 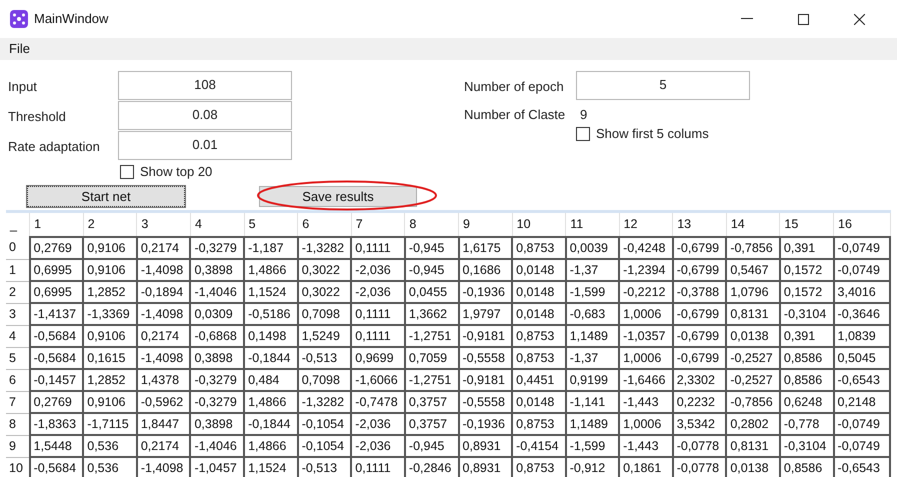 I want to click on table-cell: 0,5045, so click(x=862, y=358).